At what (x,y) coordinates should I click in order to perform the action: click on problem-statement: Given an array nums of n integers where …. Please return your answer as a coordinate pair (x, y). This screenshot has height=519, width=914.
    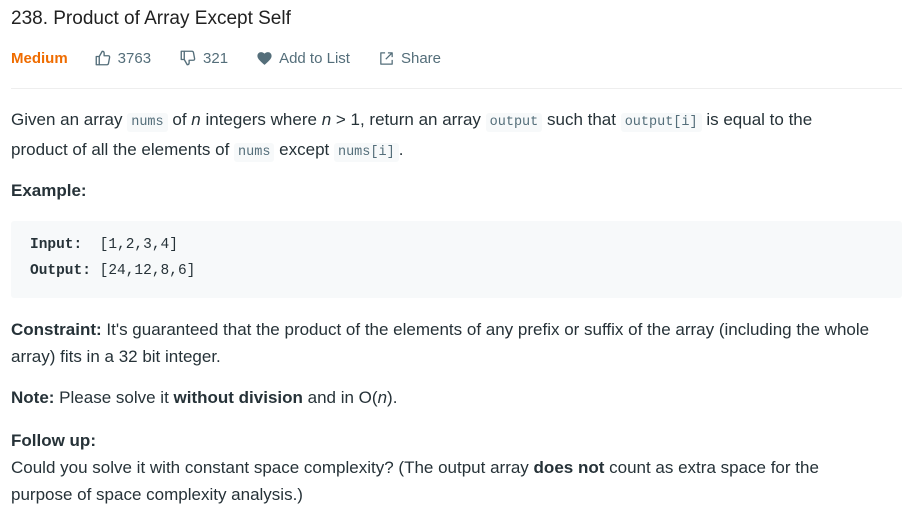
    Looking at the image, I should click on (456, 136).